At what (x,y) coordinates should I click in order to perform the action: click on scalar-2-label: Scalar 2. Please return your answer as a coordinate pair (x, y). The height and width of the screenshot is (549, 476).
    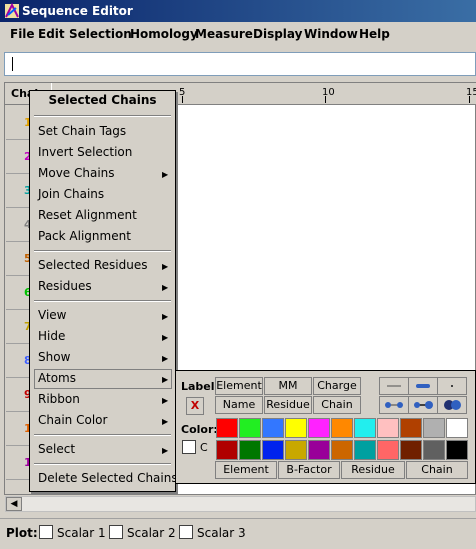
    Looking at the image, I should click on (151, 533).